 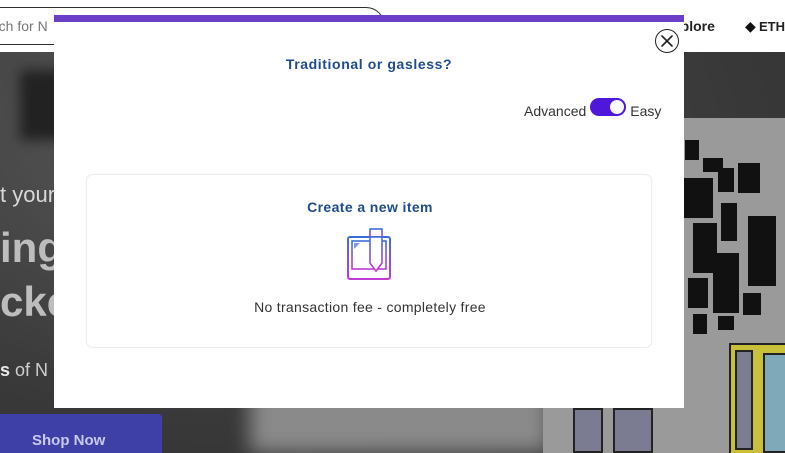 I want to click on mode-toggle-row: Advanced Easy, so click(x=592, y=111).